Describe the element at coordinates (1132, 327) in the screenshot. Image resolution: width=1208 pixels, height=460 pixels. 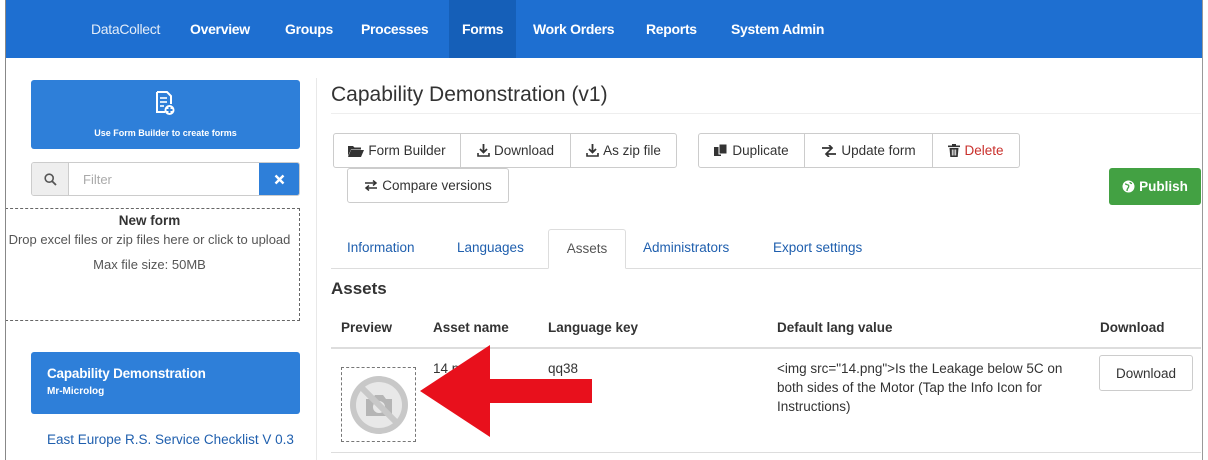
I see `column-header-download: Download` at that location.